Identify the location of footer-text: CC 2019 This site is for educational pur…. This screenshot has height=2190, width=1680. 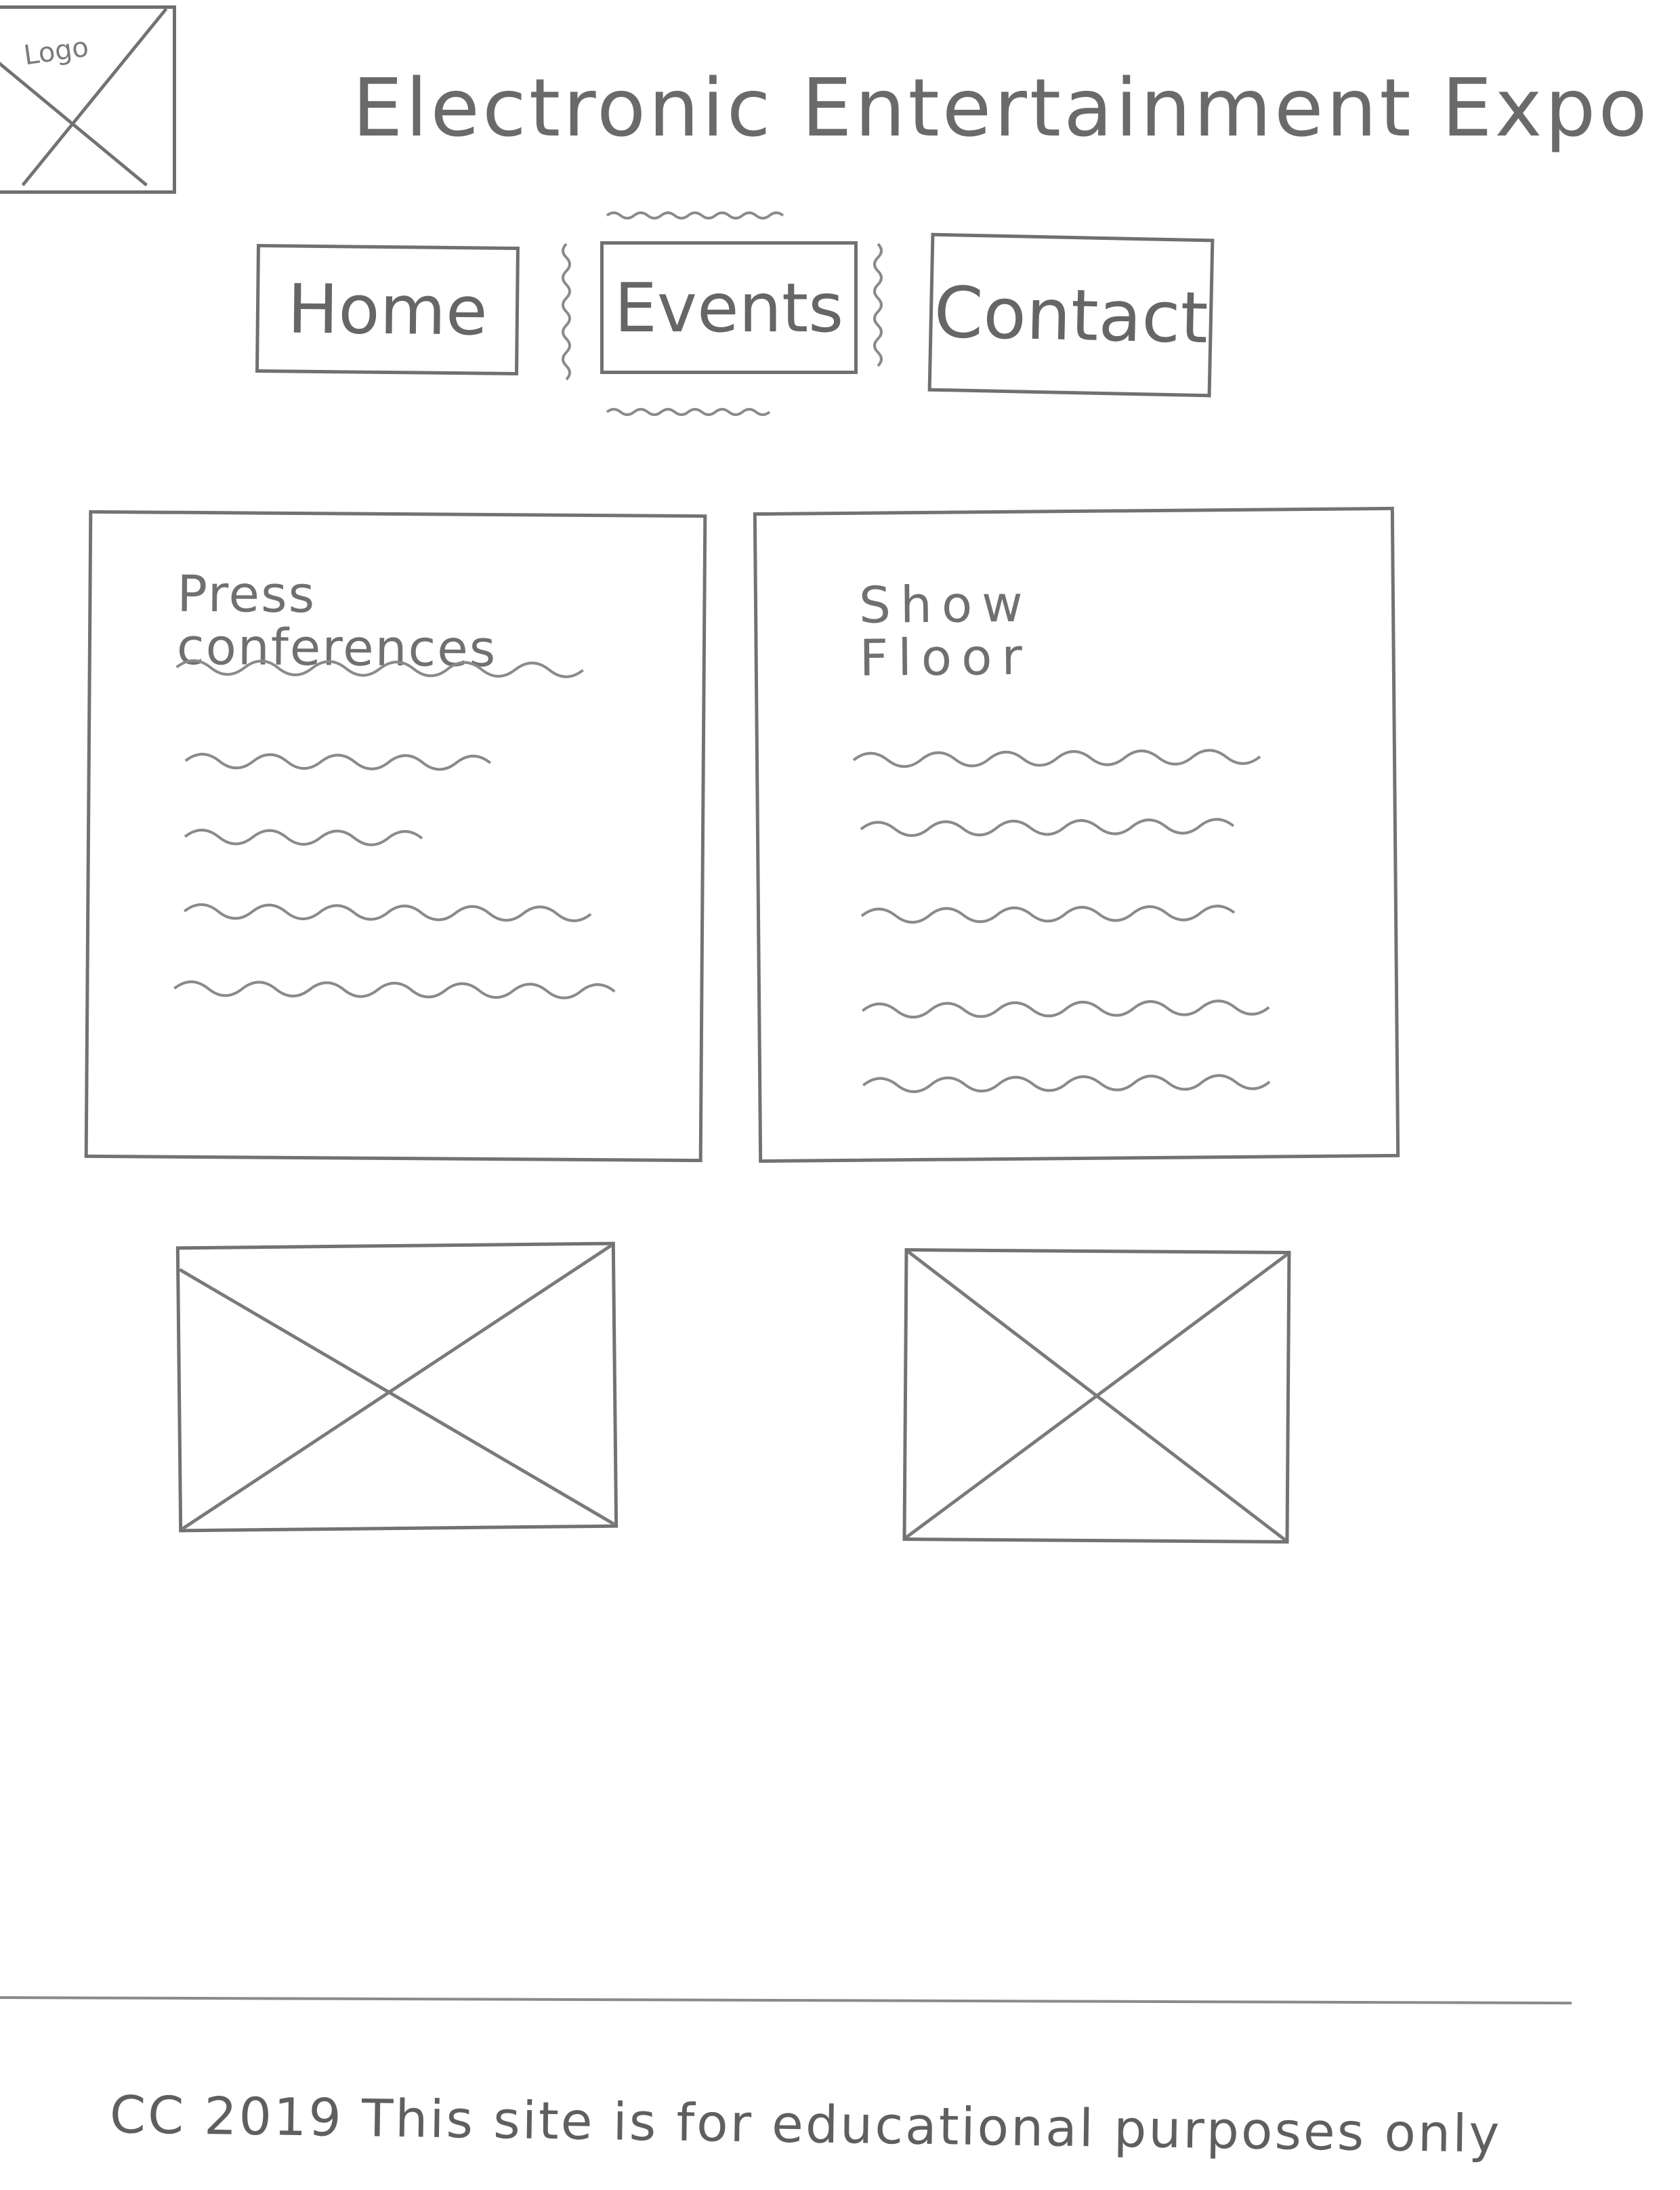
(805, 2124).